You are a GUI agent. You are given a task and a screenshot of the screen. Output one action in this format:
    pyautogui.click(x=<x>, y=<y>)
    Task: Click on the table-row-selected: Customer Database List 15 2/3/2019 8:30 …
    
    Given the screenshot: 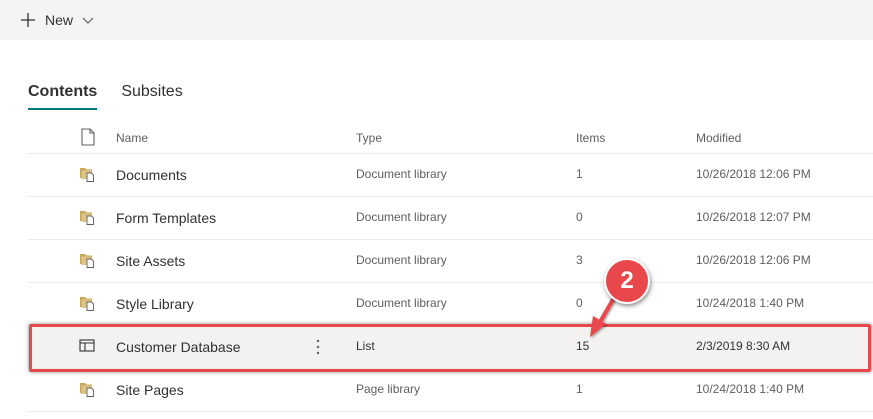 What is the action you would take?
    pyautogui.click(x=450, y=347)
    